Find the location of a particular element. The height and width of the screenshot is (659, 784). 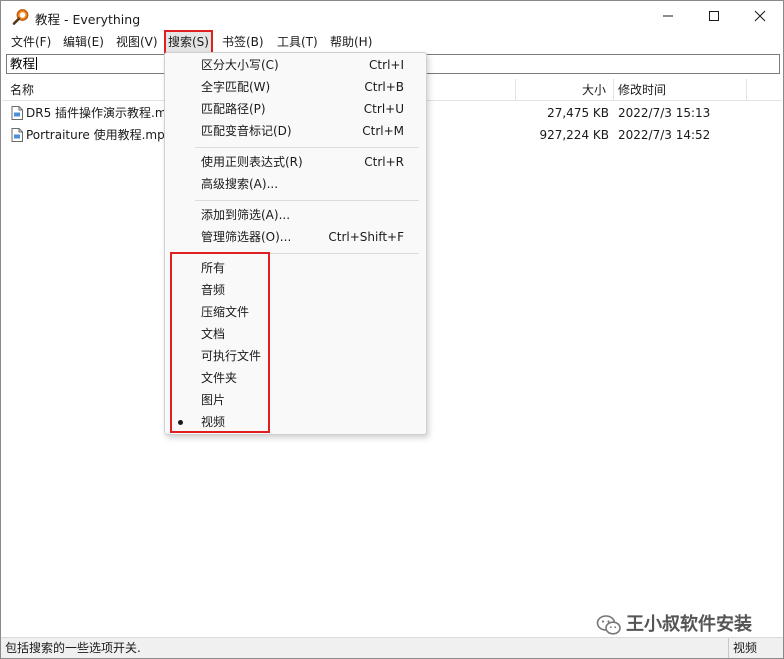

result-size: 927,224 KB is located at coordinates (574, 135).